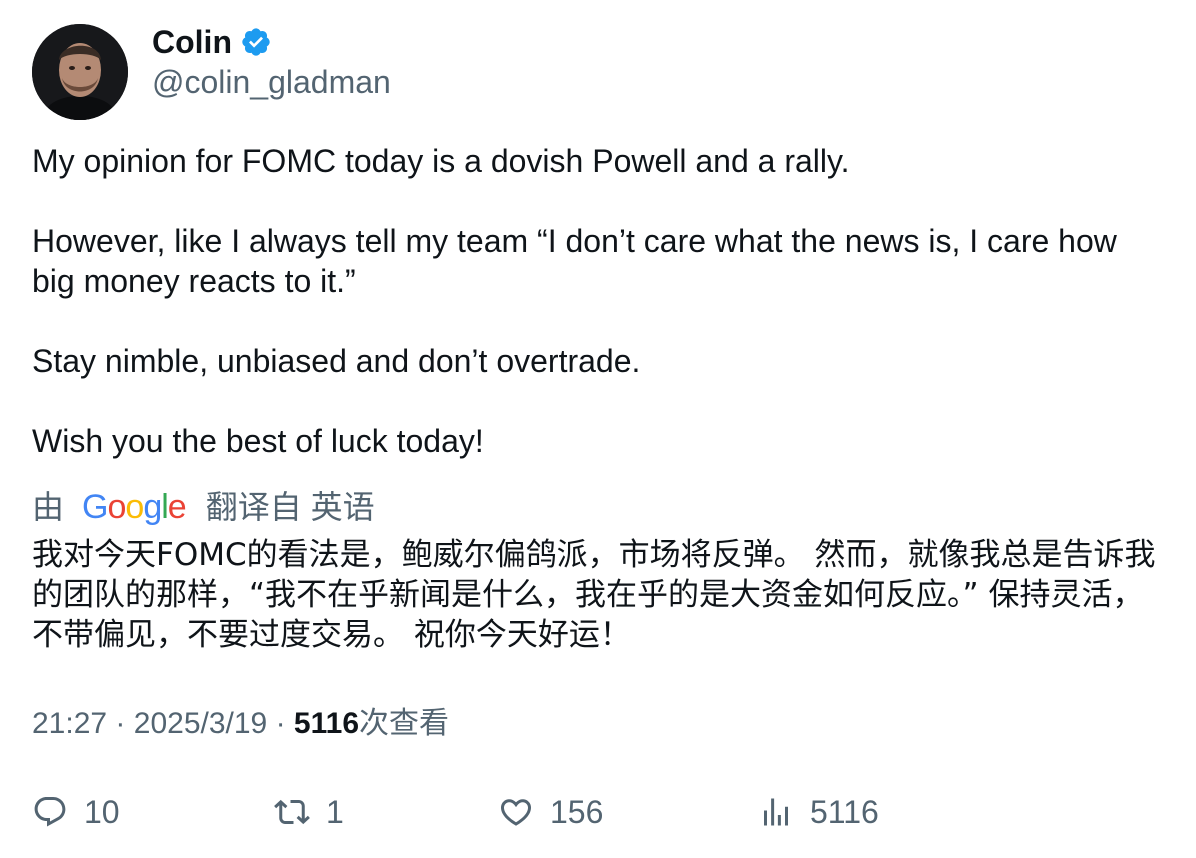 This screenshot has width=1196, height=858. I want to click on views-count: 5116, so click(326, 723).